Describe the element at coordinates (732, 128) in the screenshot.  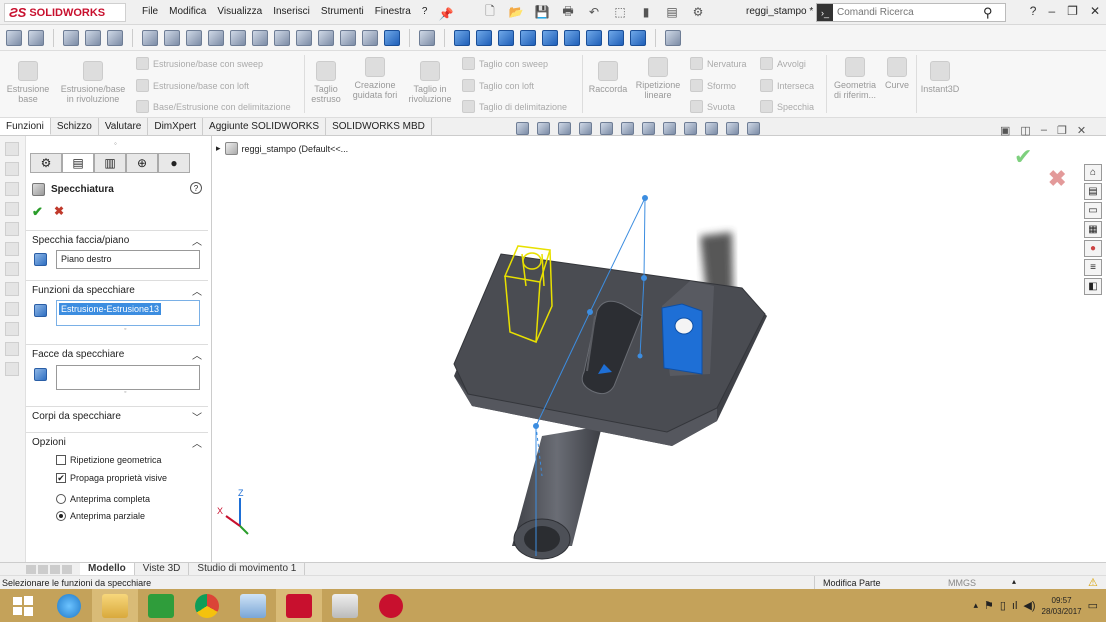
I see `view-settings-icon` at that location.